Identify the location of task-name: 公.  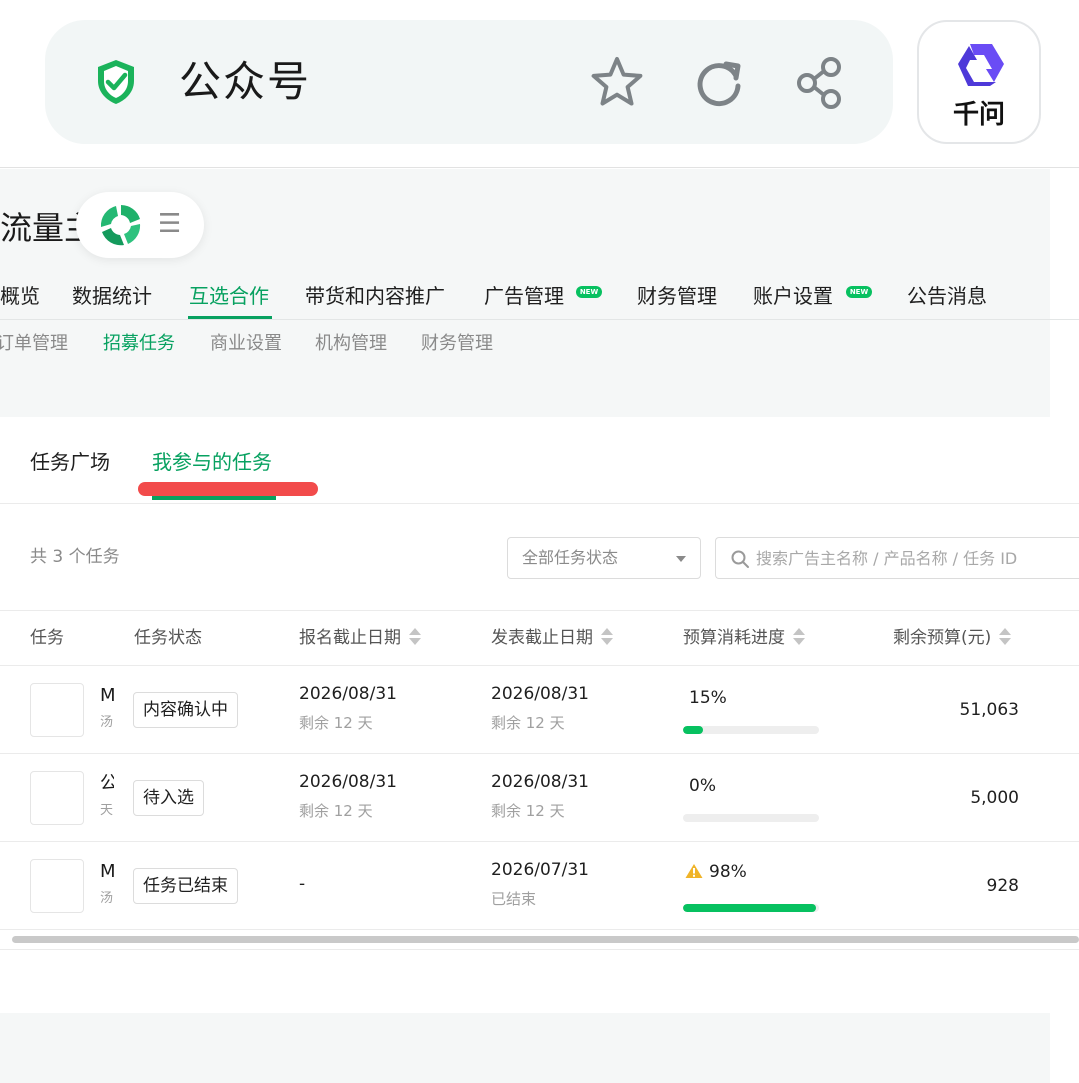
(107, 783).